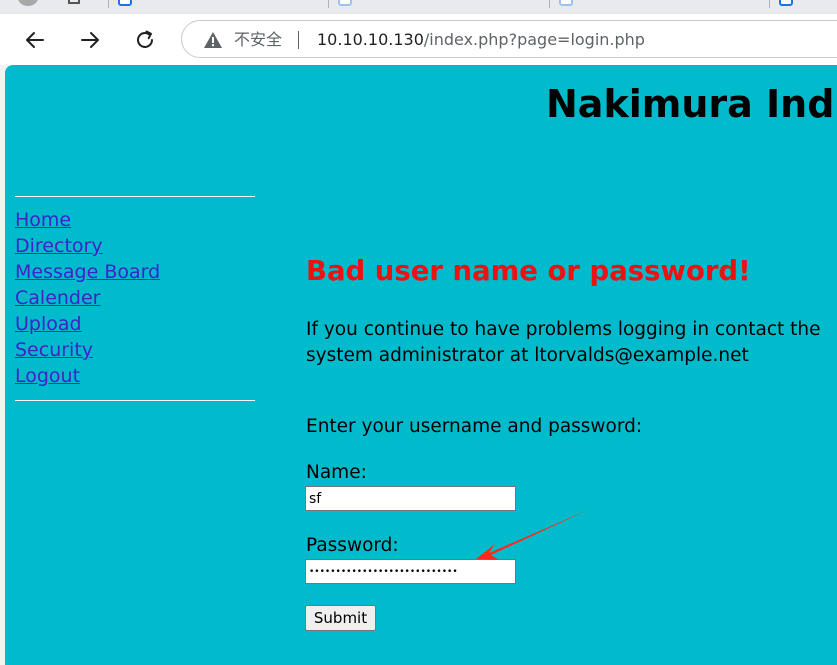  What do you see at coordinates (691, 104) in the screenshot?
I see `site-title: Nakimura Indu` at bounding box center [691, 104].